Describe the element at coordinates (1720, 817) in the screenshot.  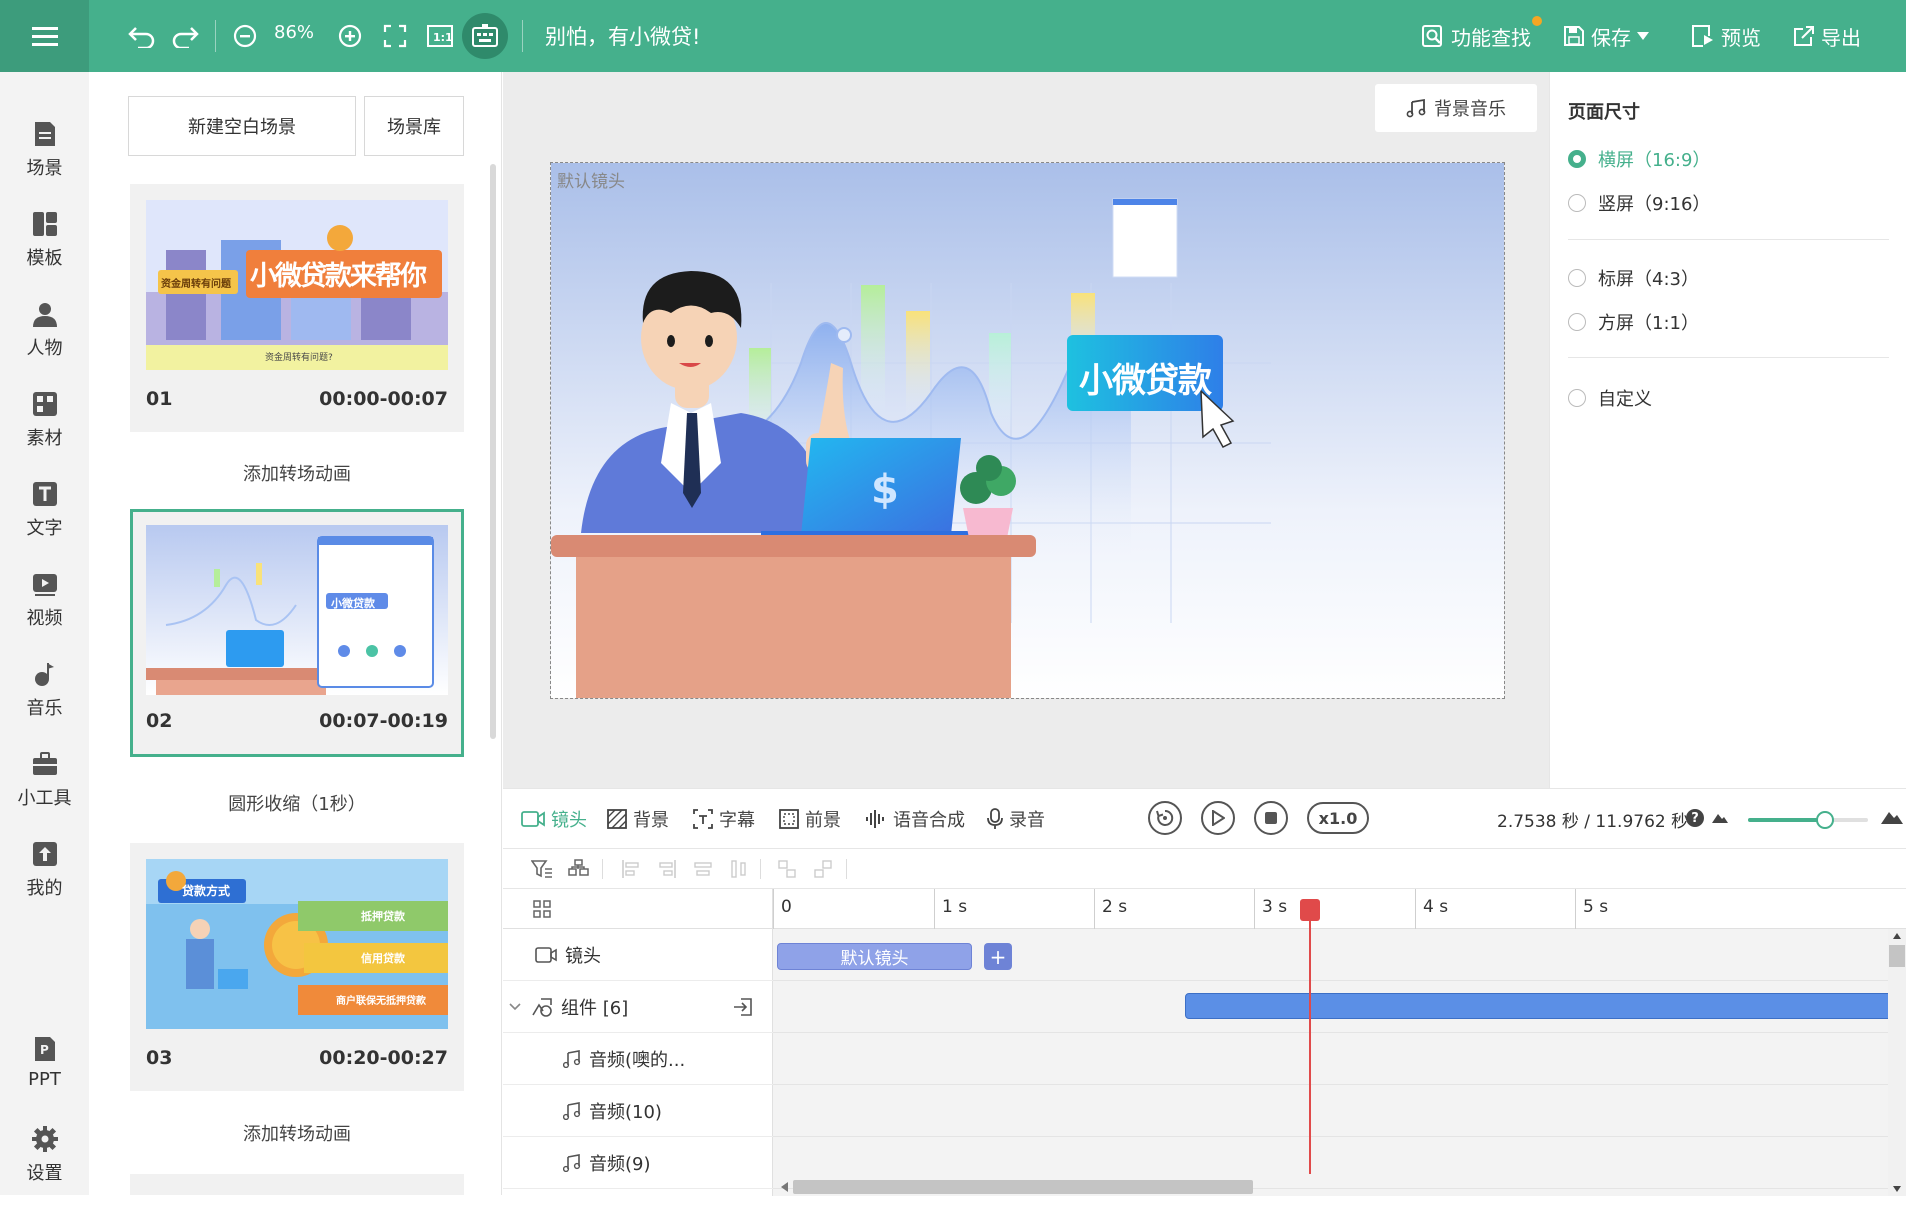
I see `zoom-out-mountain-icon` at that location.